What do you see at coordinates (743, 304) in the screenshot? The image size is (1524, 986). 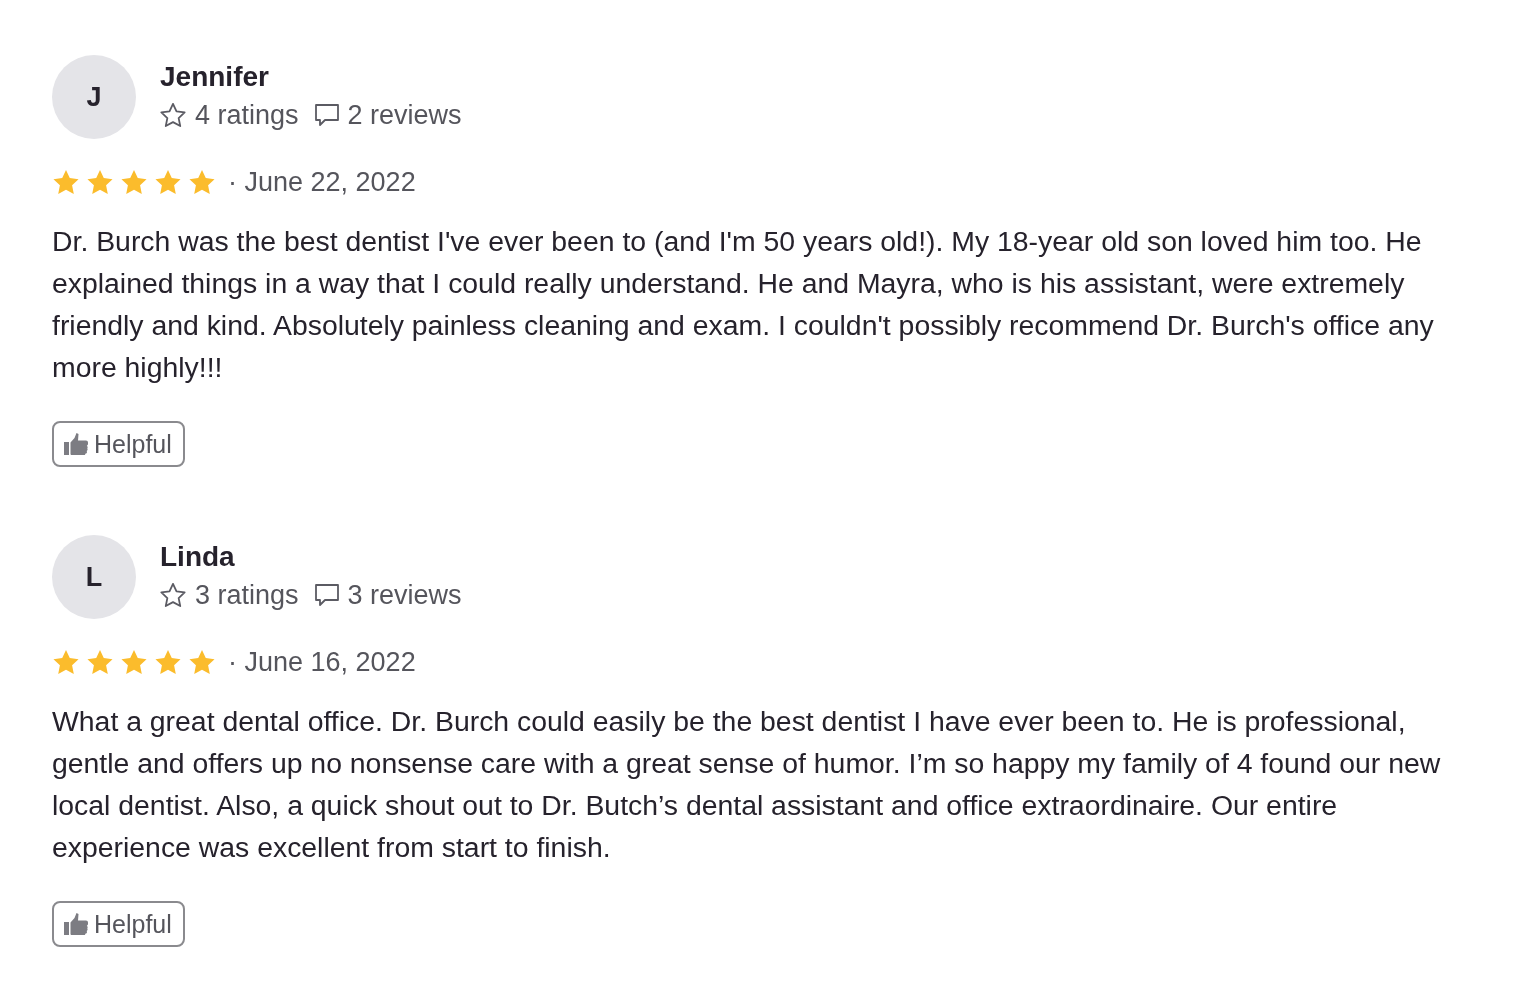 I see `review-text: Dr. Burch was the best dentist I've ever been to (and I'm 50 years old!). My 18-year old son loved him too. He explained things in a way that I could really understand. He and Mayra, who is his assistant, were extremely friendly and kind. Absolutely painless cleaning and exam. I couldn't possibly recommend Dr. Burch's office any more highly!!!` at bounding box center [743, 304].